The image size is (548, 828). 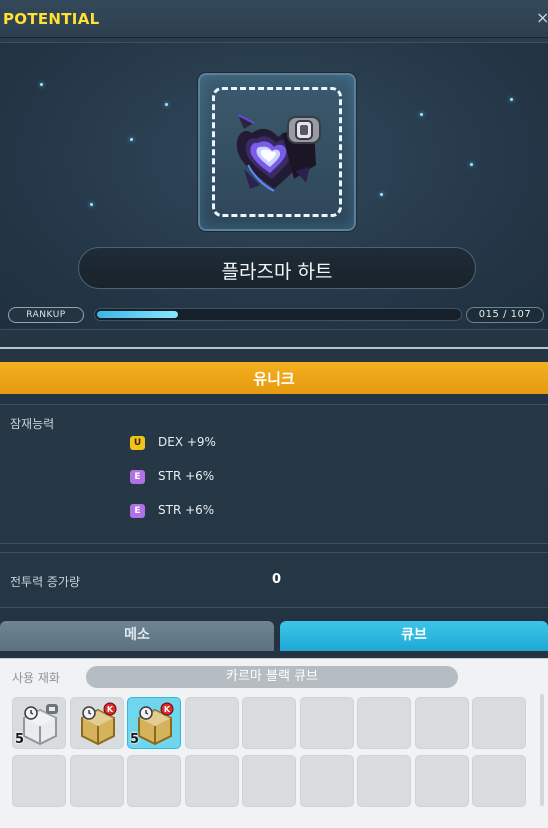 I want to click on rank-progress-bar, so click(x=278, y=314).